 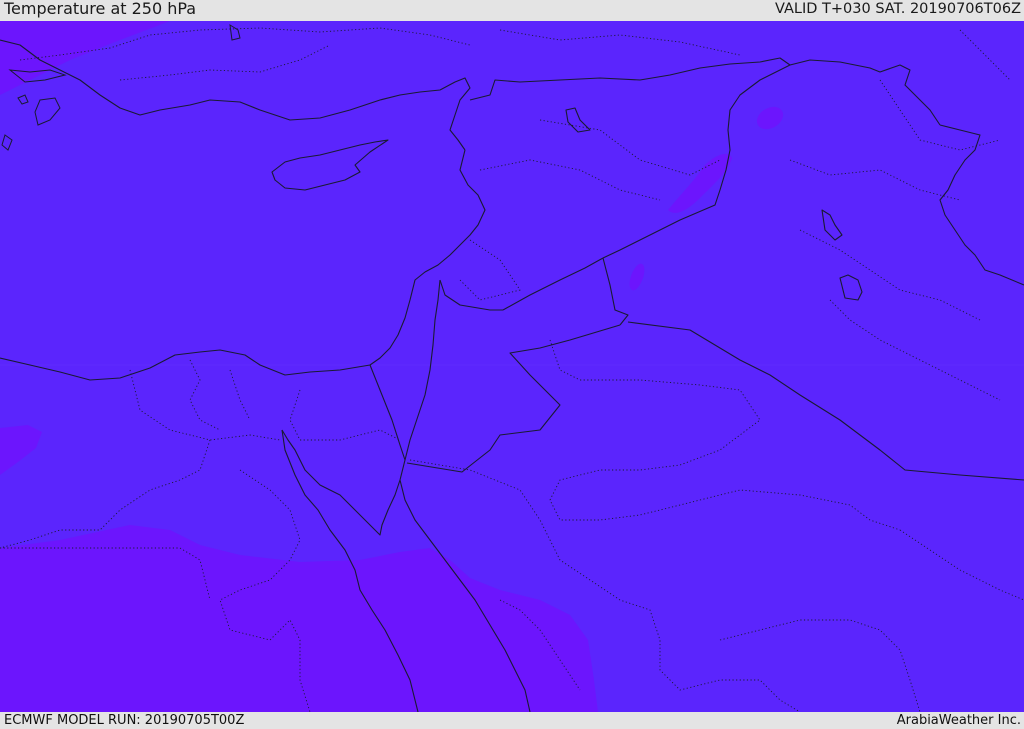 I want to click on valid-time-label: VALID T+030 SAT. 20190706T06Z, so click(x=898, y=9).